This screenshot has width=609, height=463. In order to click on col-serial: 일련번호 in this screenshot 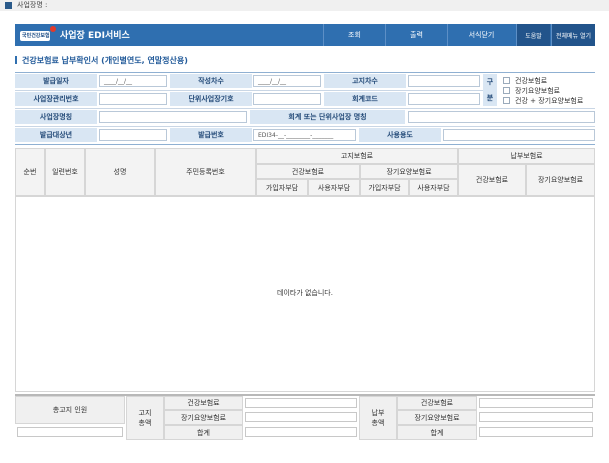, I will do `click(65, 172)`.